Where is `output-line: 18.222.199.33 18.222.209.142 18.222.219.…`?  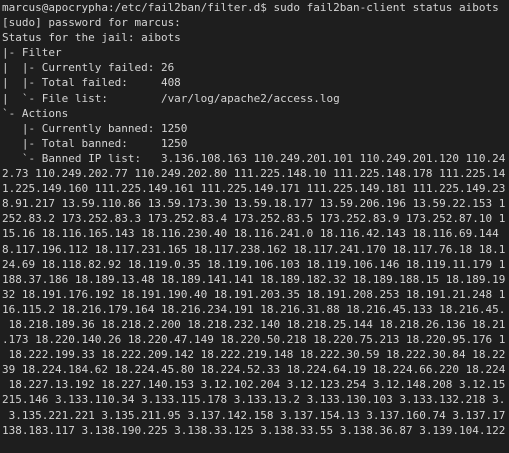 output-line: 18.222.199.33 18.222.209.142 18.222.219.… is located at coordinates (254, 355).